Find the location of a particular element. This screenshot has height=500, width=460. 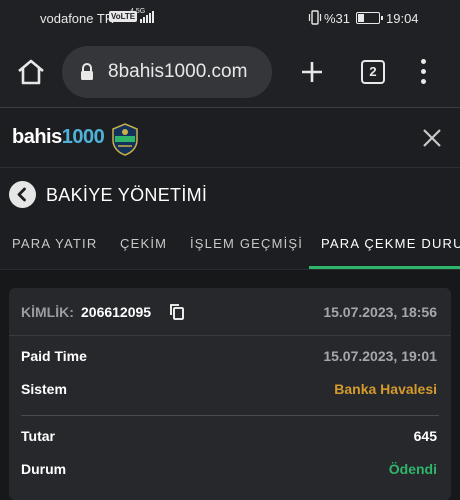

detail-row: Paid Time 15.07.2023, 19:01 is located at coordinates (230, 359).